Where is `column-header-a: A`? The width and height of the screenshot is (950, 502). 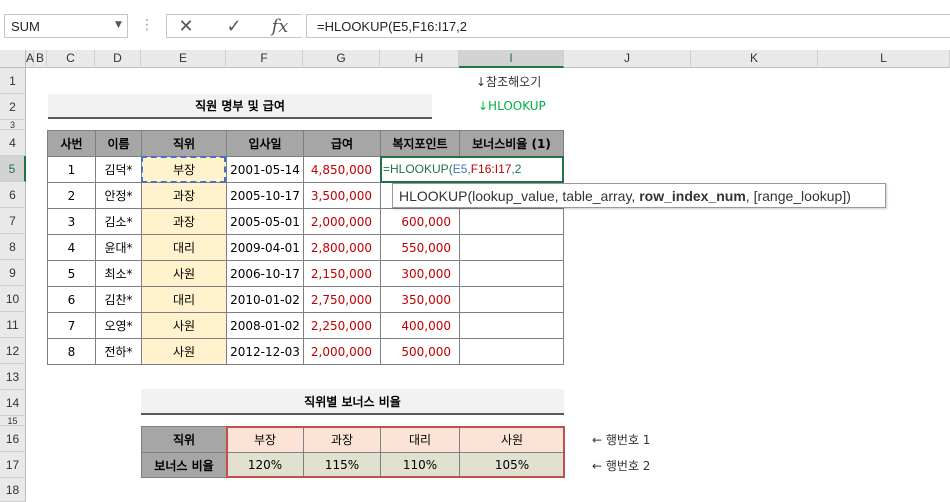 column-header-a: A is located at coordinates (30, 59).